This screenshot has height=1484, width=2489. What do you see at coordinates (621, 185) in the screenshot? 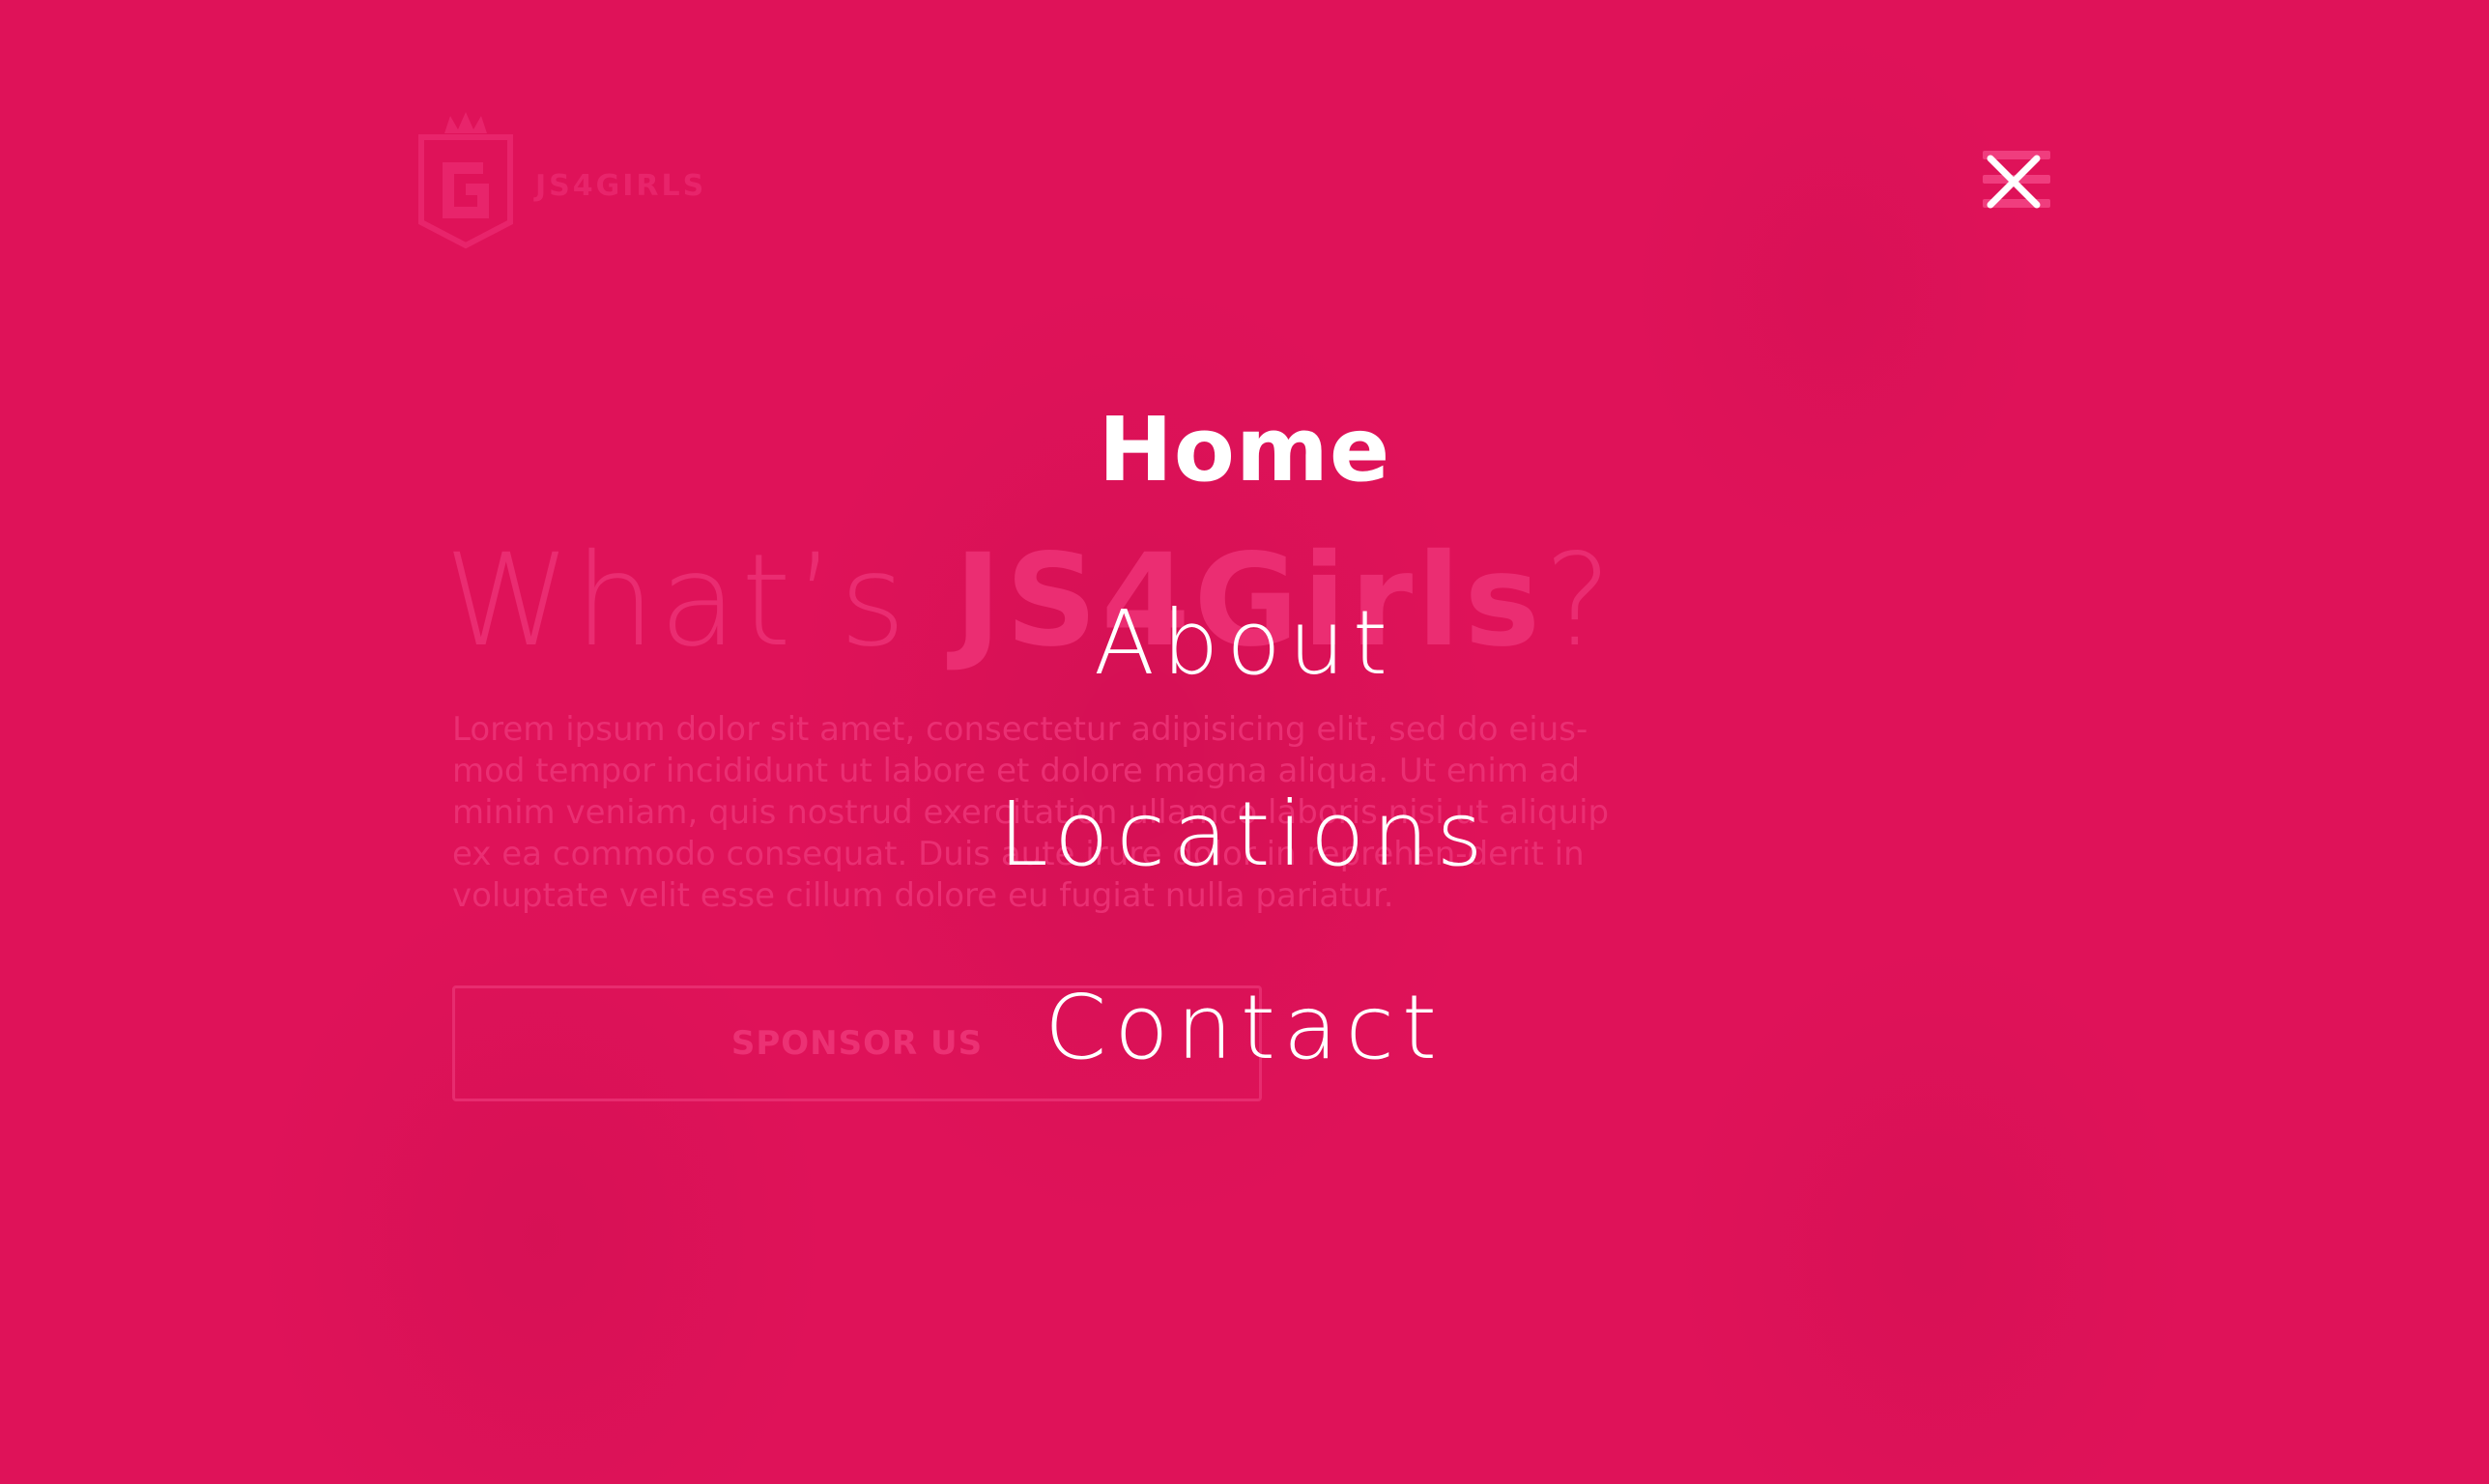
I see `logo-text: JS4GIRLS` at bounding box center [621, 185].